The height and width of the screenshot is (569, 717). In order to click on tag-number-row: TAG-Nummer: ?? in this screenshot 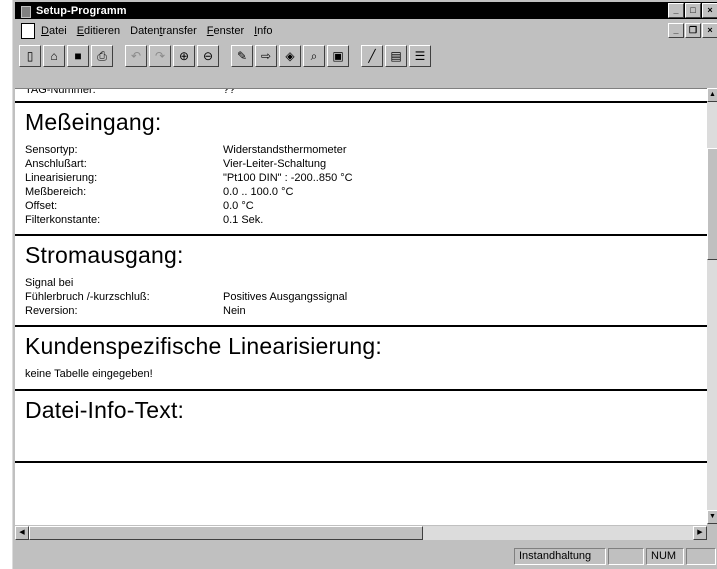, I will do `click(130, 92)`.